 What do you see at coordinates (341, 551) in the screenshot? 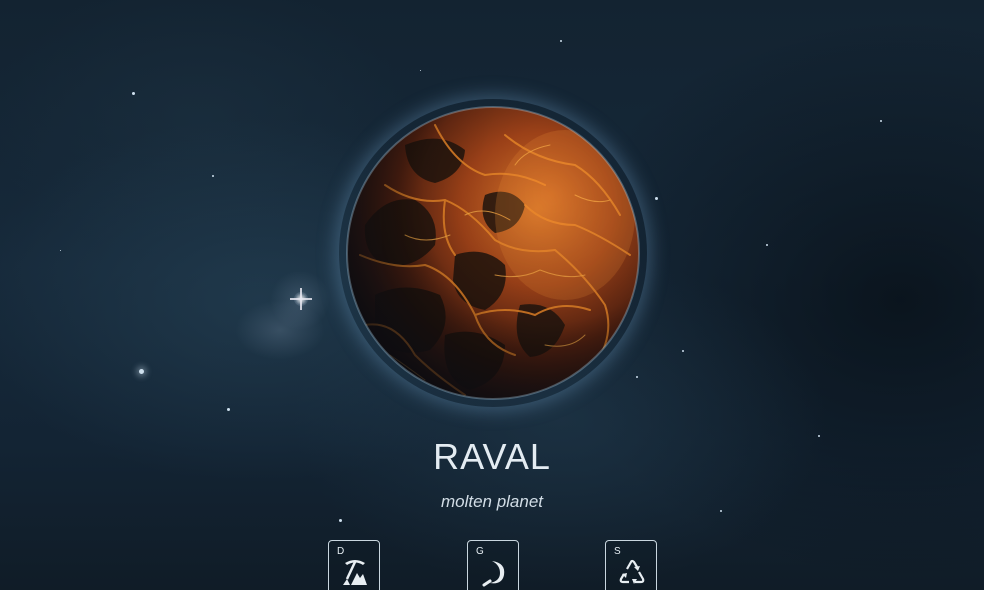
I see `hotkey-label: D` at bounding box center [341, 551].